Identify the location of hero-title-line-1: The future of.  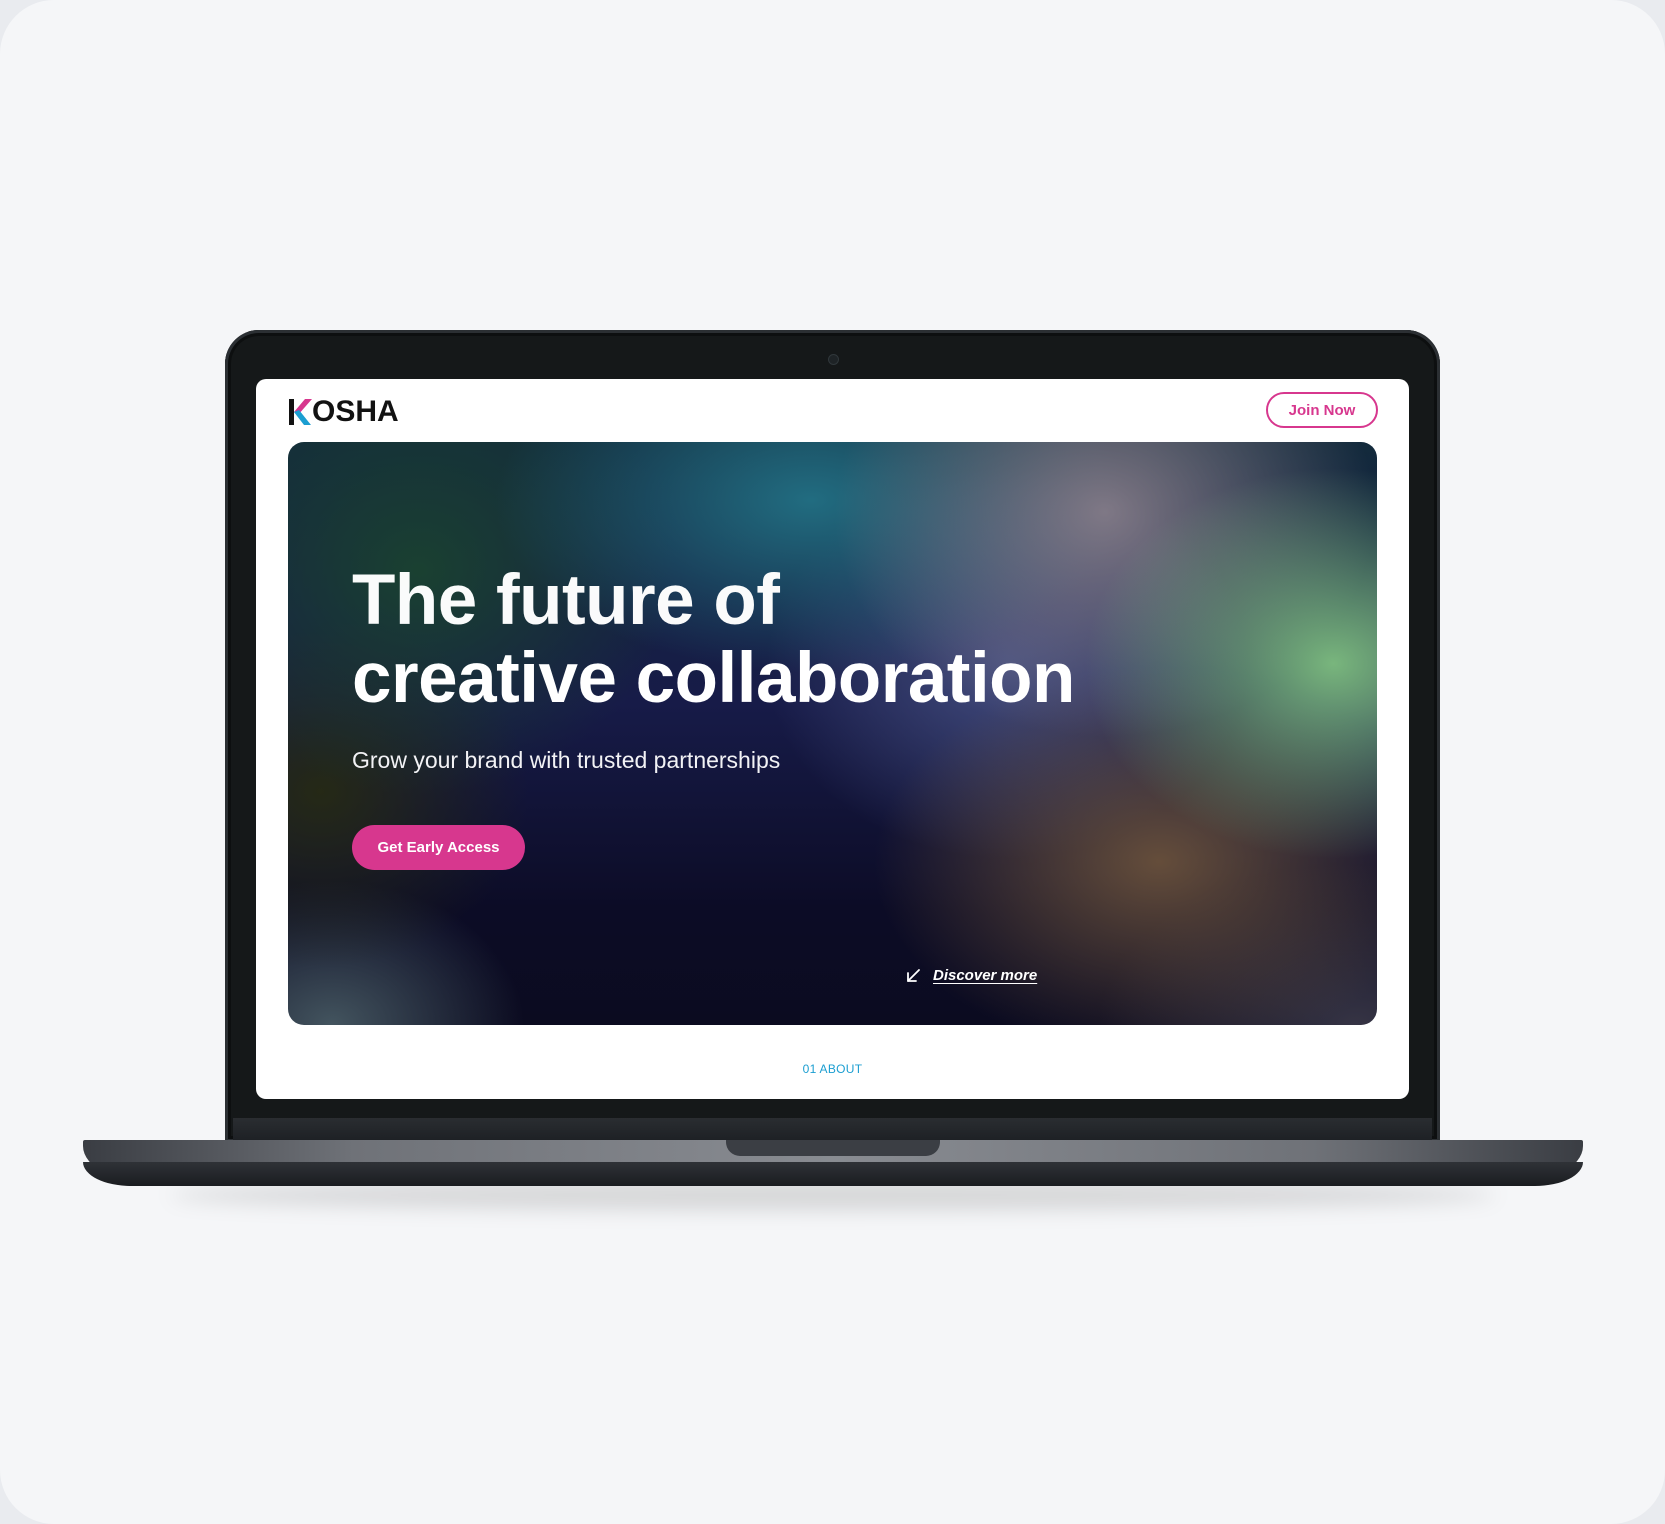
(566, 600).